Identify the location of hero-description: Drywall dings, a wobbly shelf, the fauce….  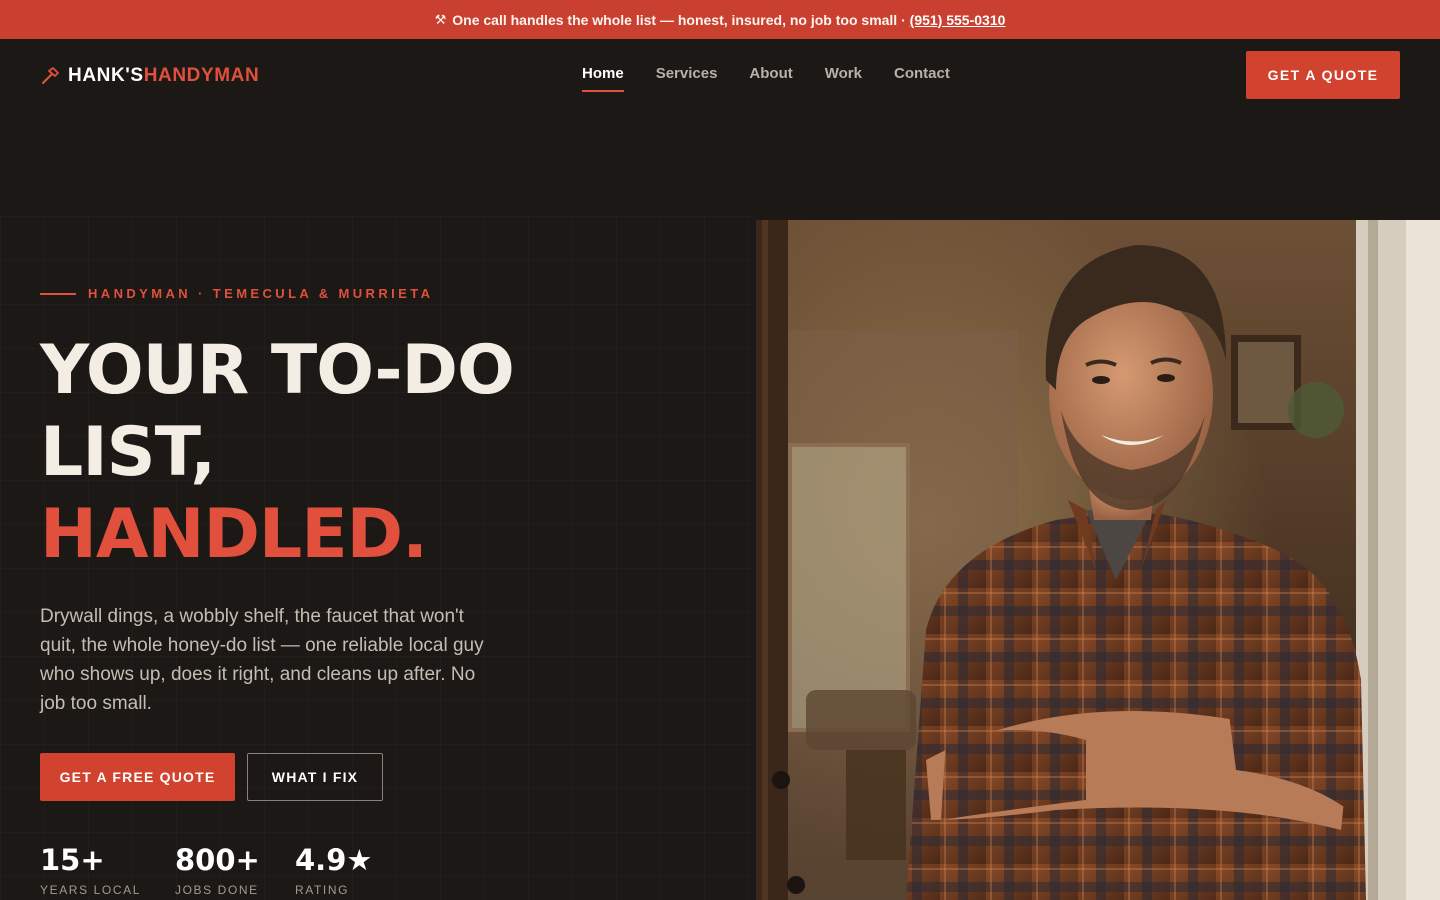
(262, 660).